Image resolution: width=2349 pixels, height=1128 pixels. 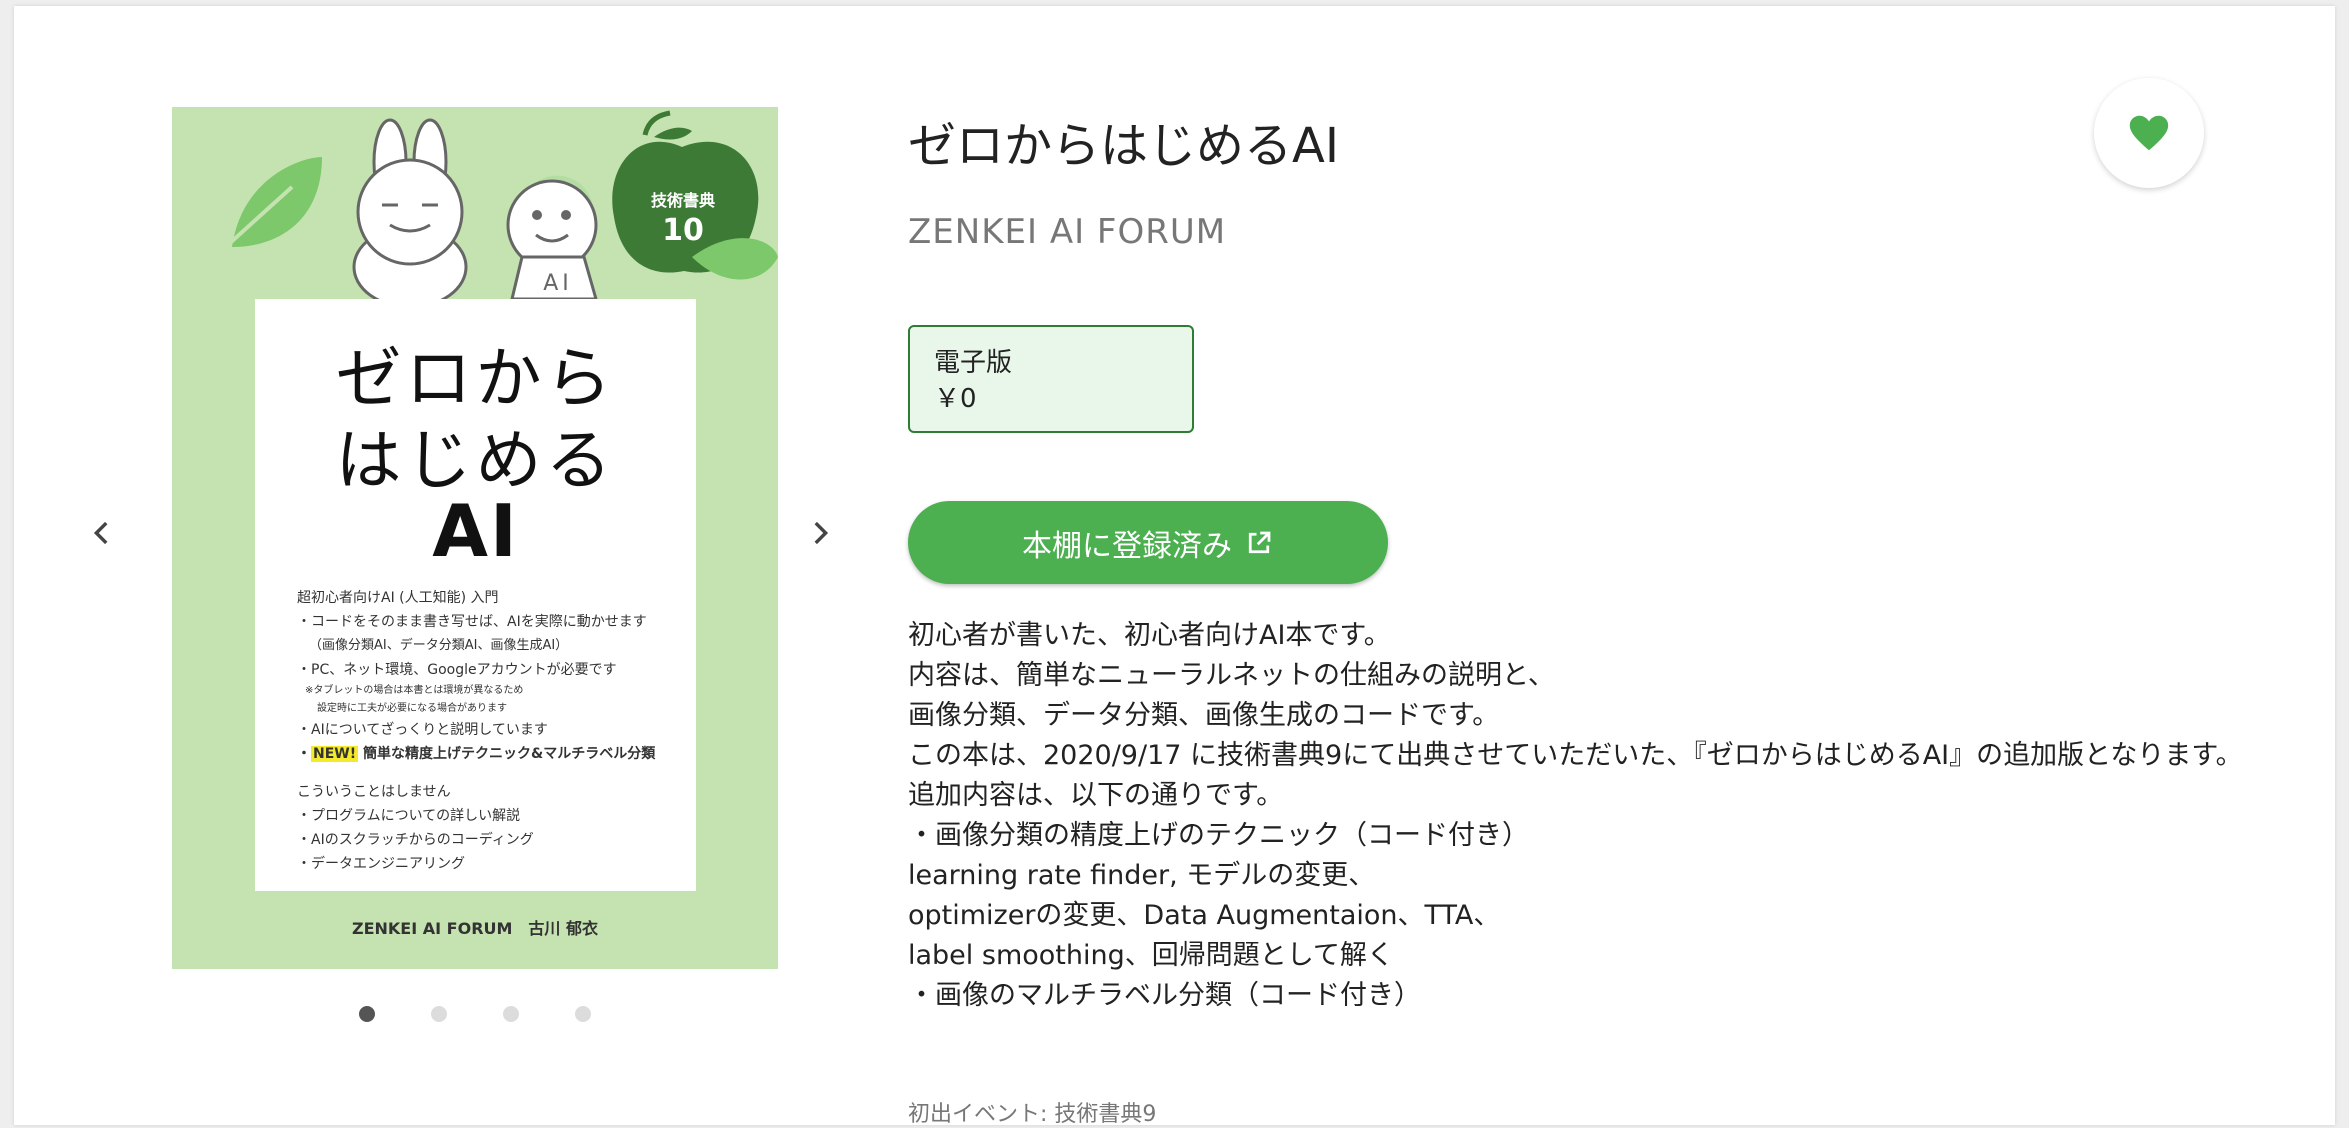 I want to click on price-label: 電子版, so click(x=973, y=363).